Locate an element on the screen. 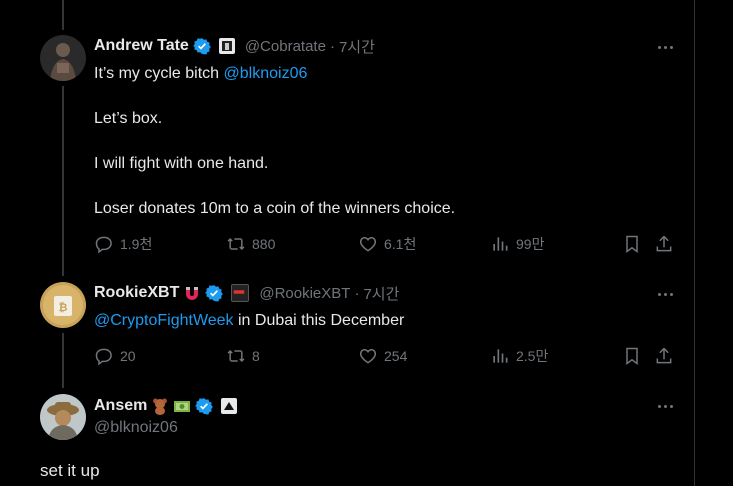 Image resolution: width=733 pixels, height=486 pixels. reply-button: 1.9천 is located at coordinates (123, 244).